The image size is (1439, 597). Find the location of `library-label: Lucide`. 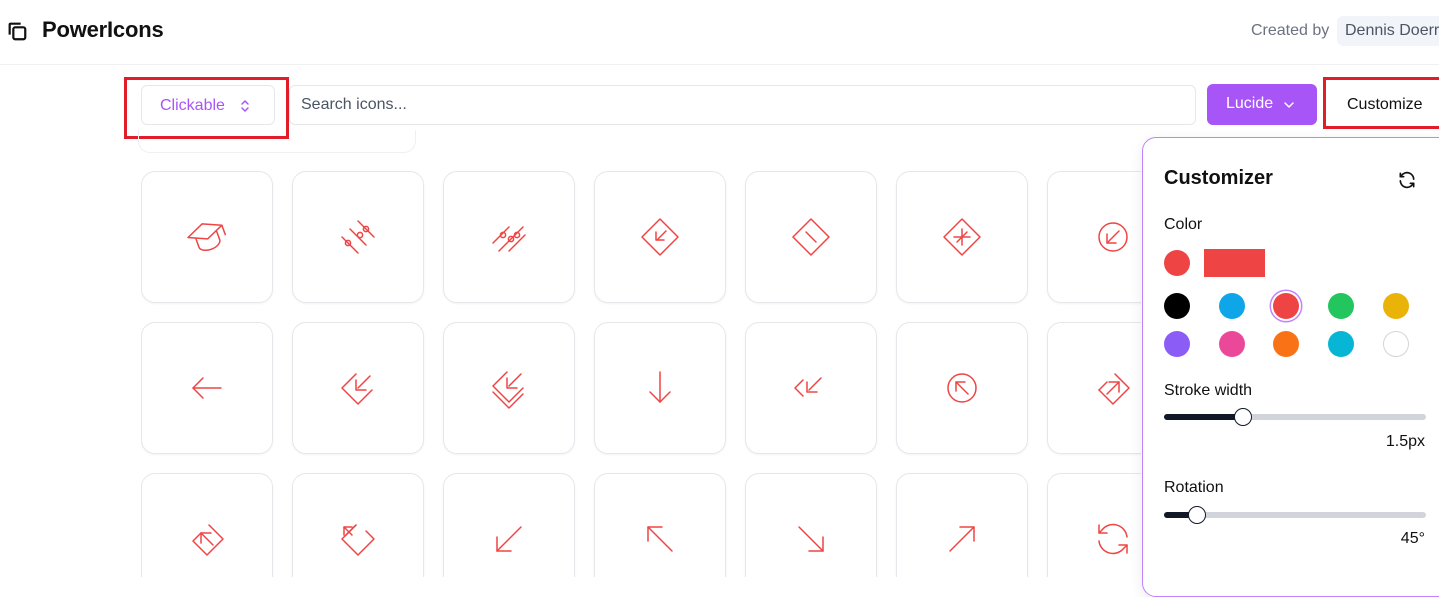

library-label: Lucide is located at coordinates (1250, 103).